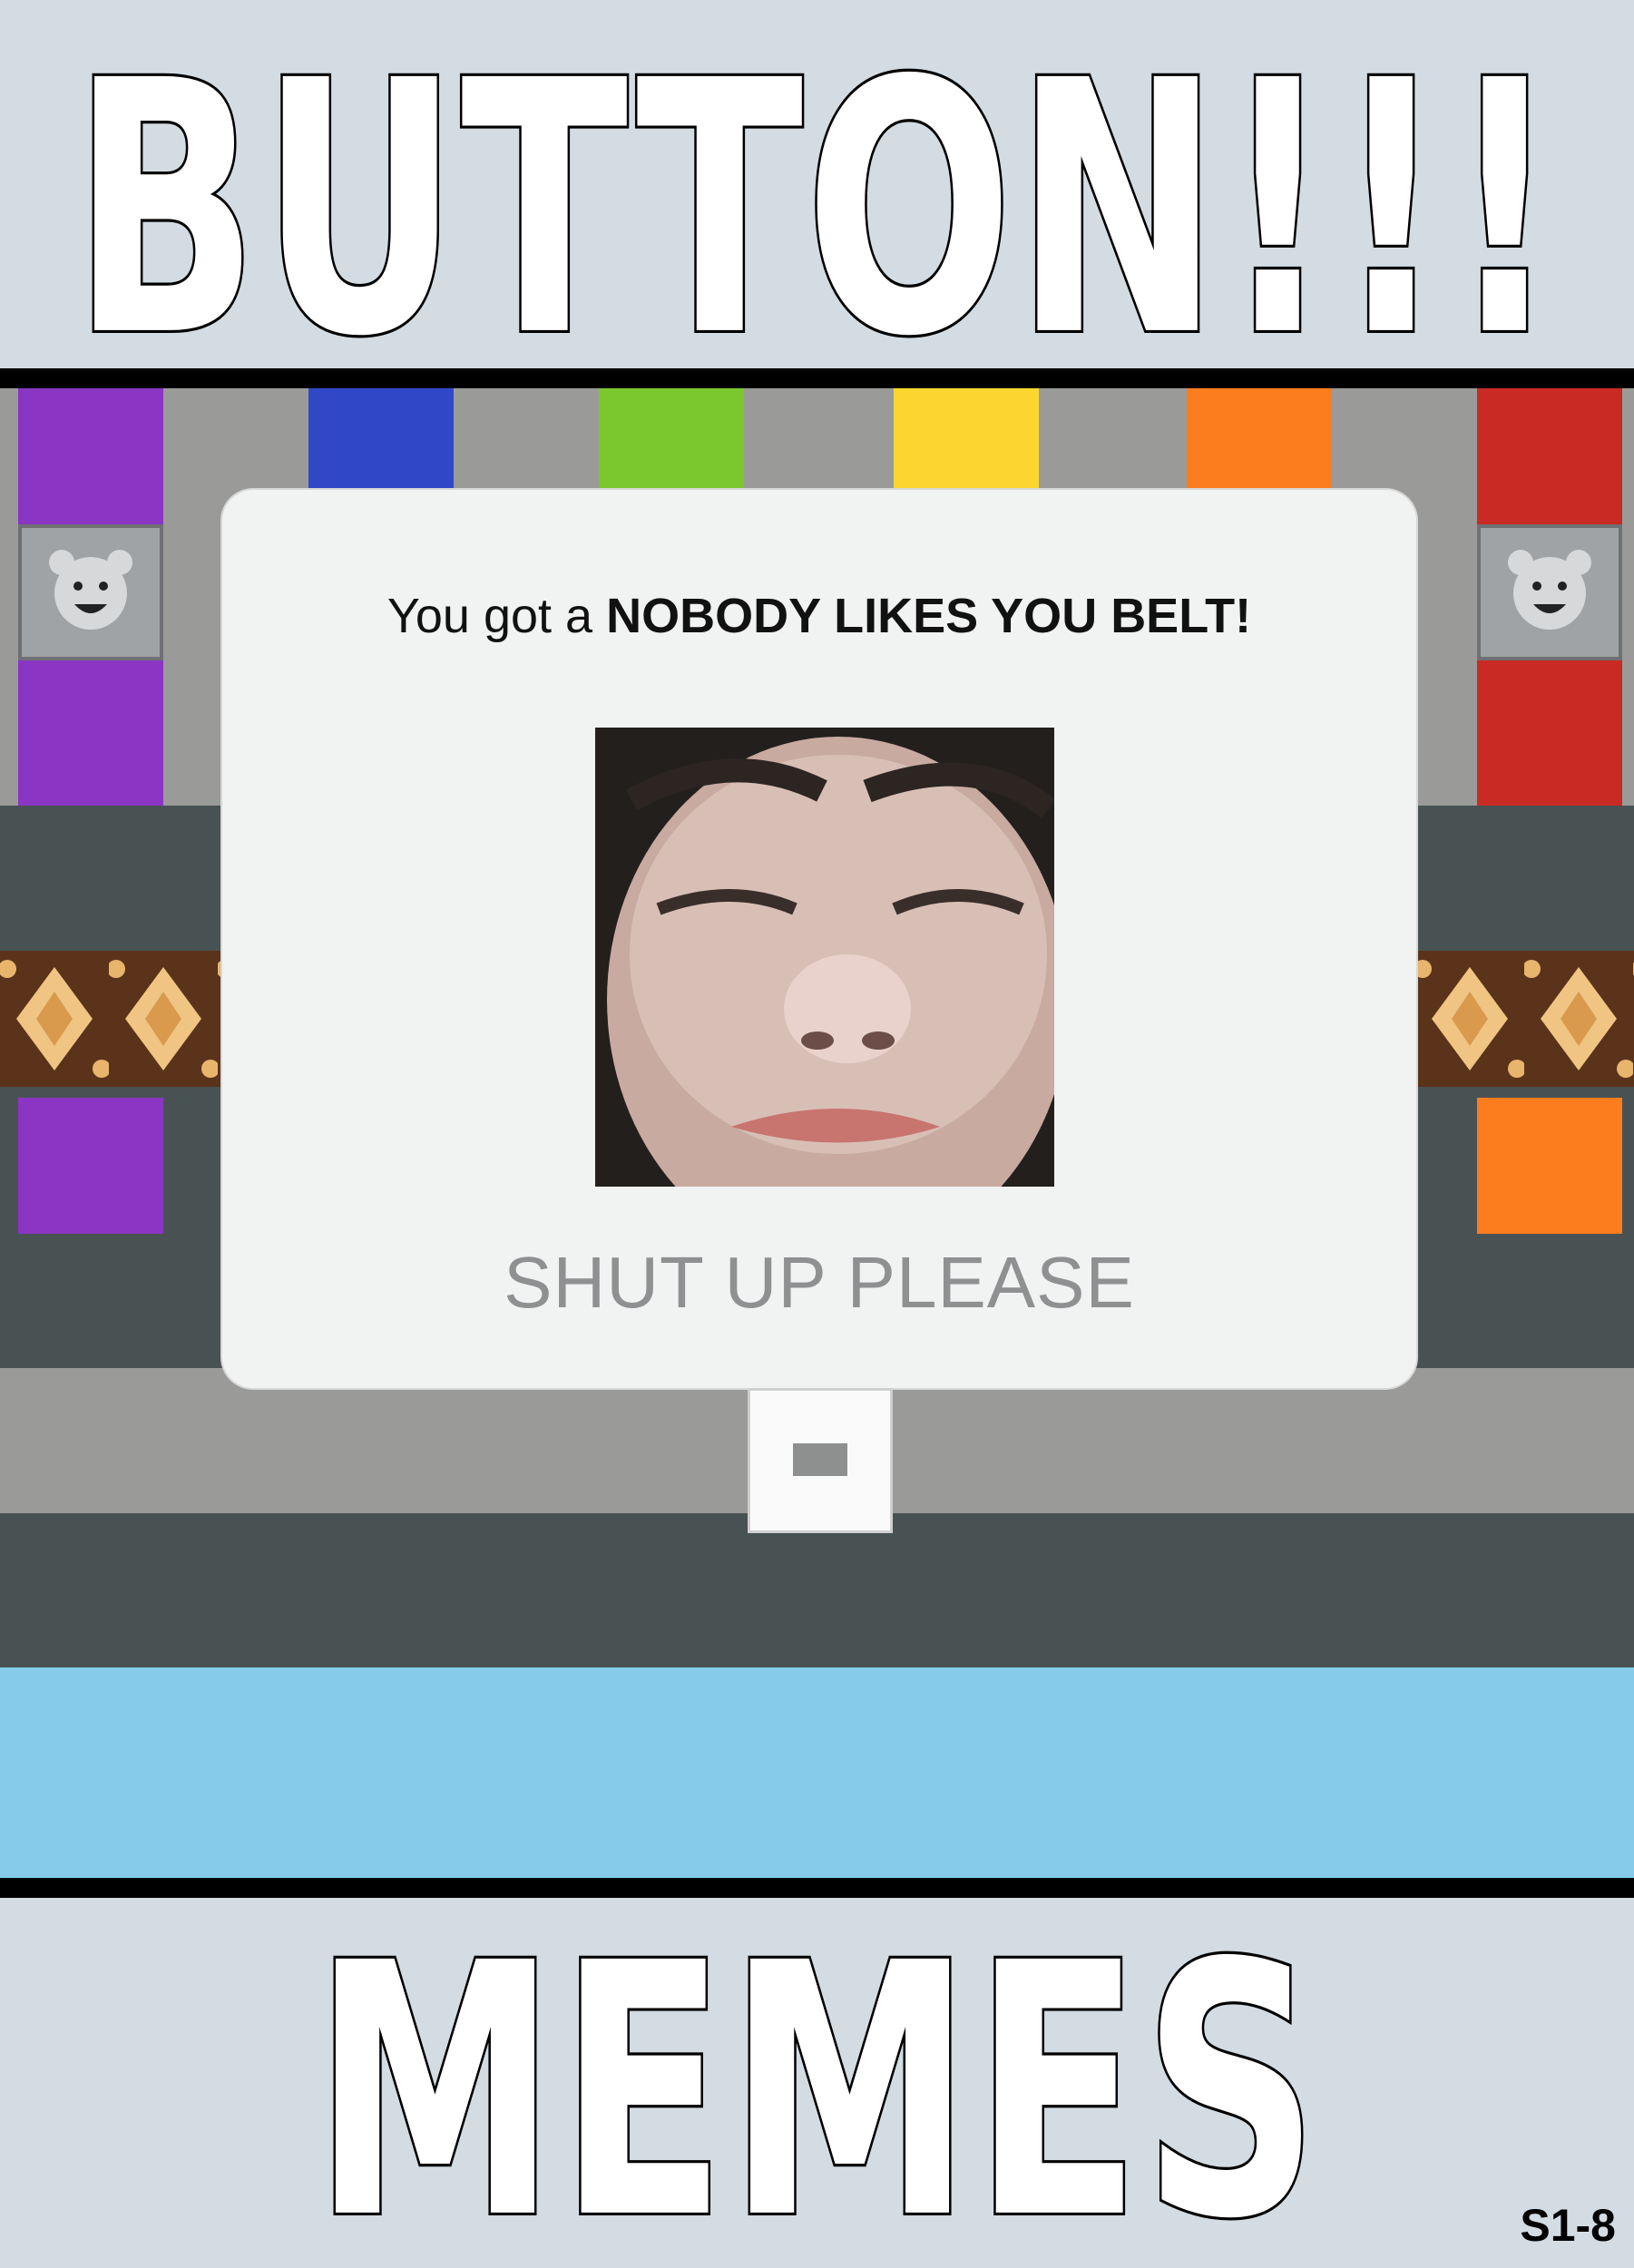 The image size is (1634, 2268). What do you see at coordinates (825, 957) in the screenshot?
I see `crying-face-photo-icon` at bounding box center [825, 957].